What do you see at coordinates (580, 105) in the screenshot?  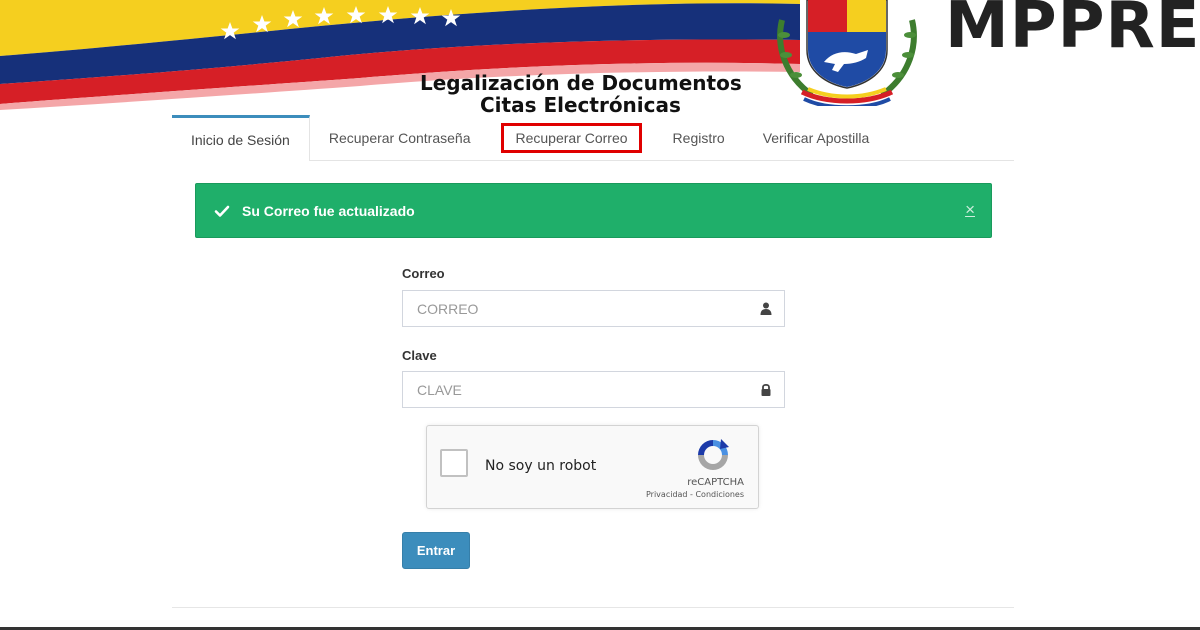 I see `page-title-line-2: Citas Electrónicas` at bounding box center [580, 105].